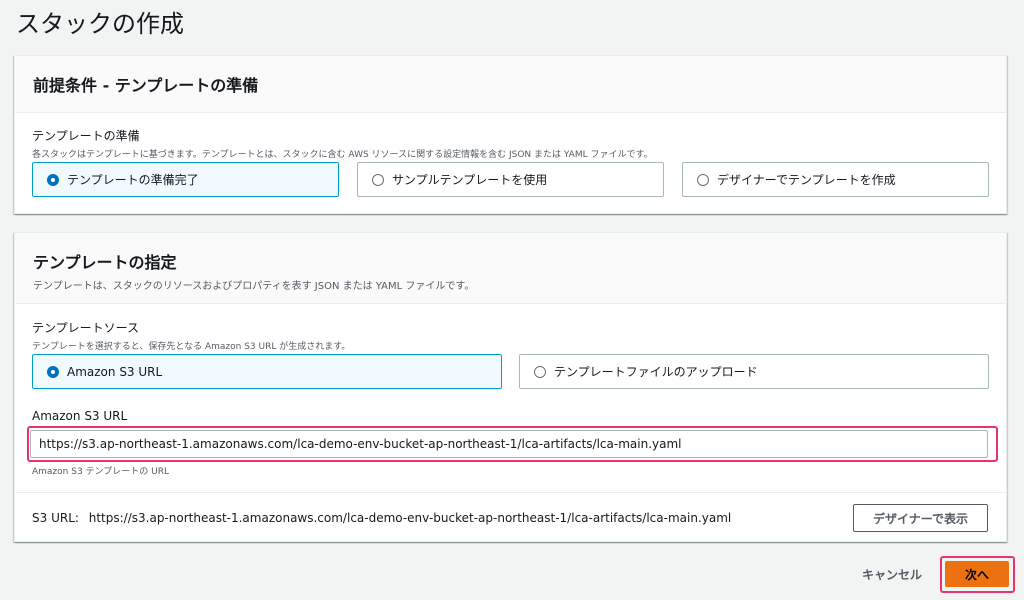 The height and width of the screenshot is (600, 1024). I want to click on s3-url-label: Amazon S3 URL, so click(80, 416).